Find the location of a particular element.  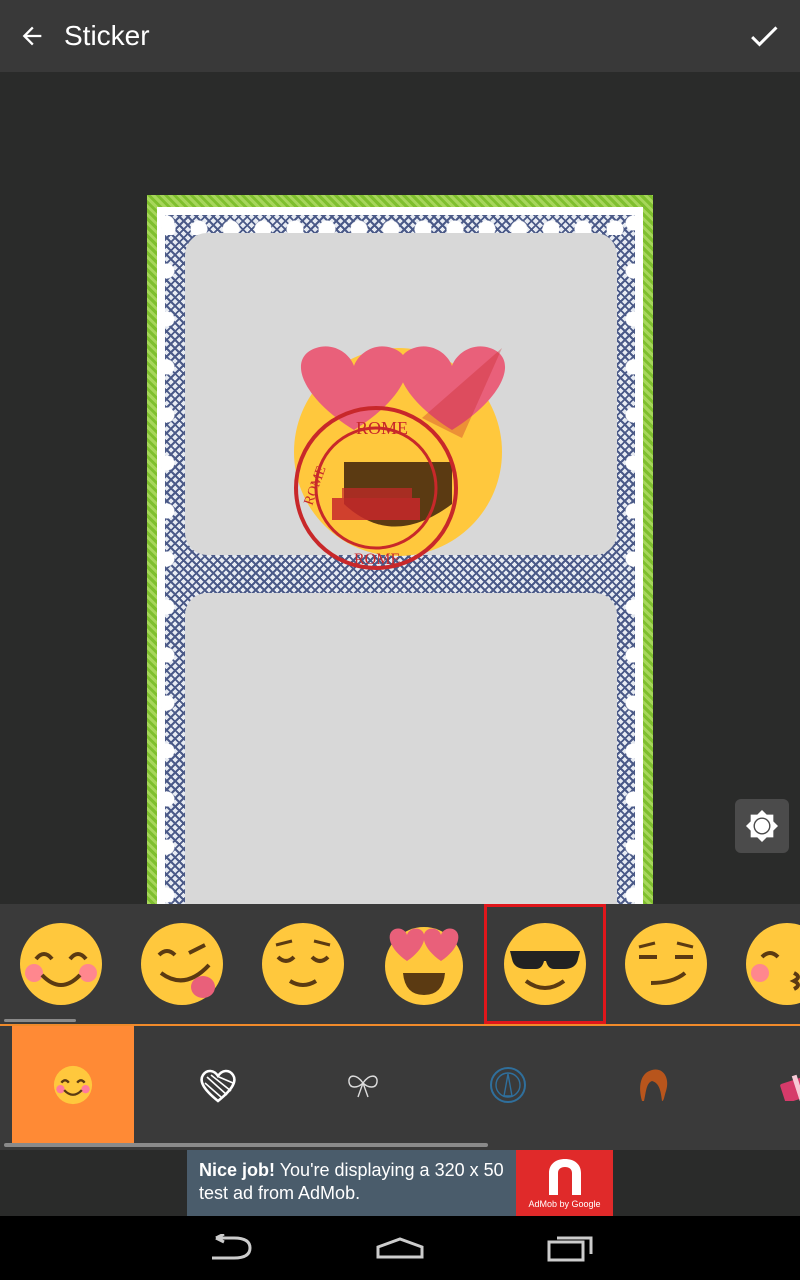

sticker-category-strip is located at coordinates (400, 1088).